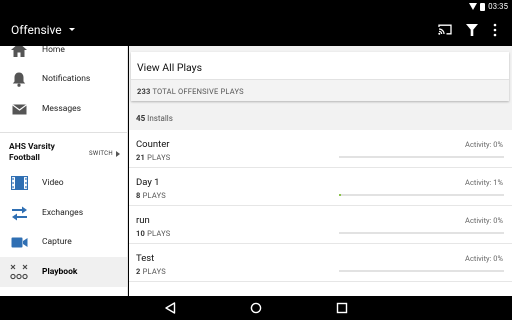 Image resolution: width=512 pixels, height=320 pixels. I want to click on drawer-item-exchanges: Exchanges, so click(63, 213).